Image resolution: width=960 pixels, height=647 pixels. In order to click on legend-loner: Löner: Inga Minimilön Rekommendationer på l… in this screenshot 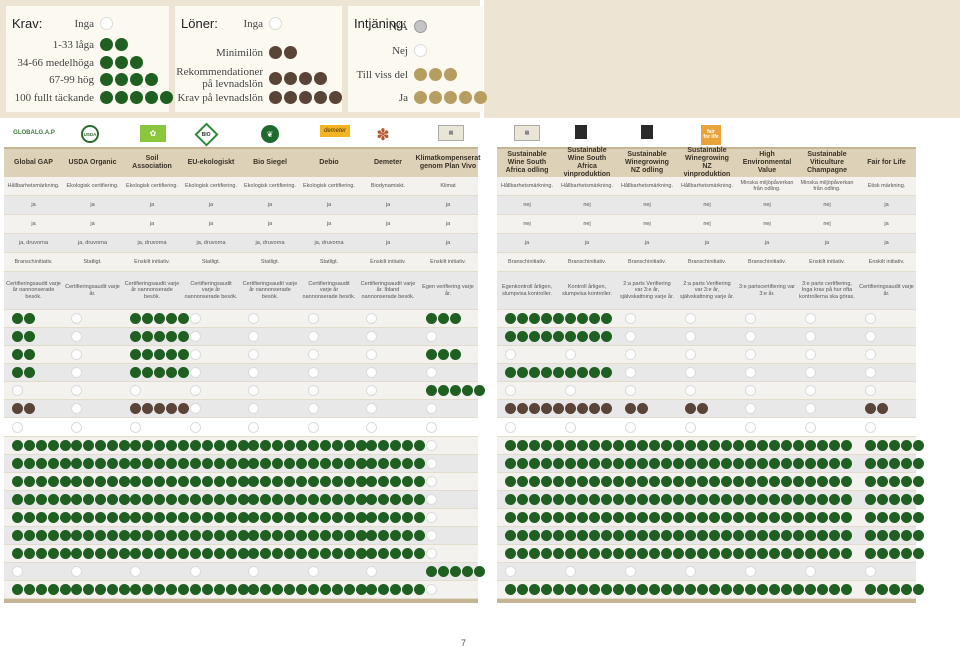, I will do `click(258, 59)`.